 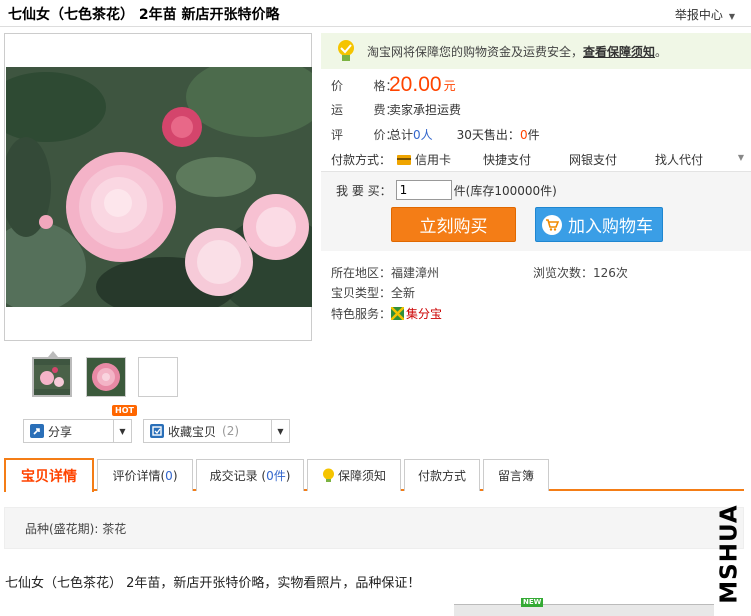 I want to click on price-label: 价 格：, so click(x=364, y=85).